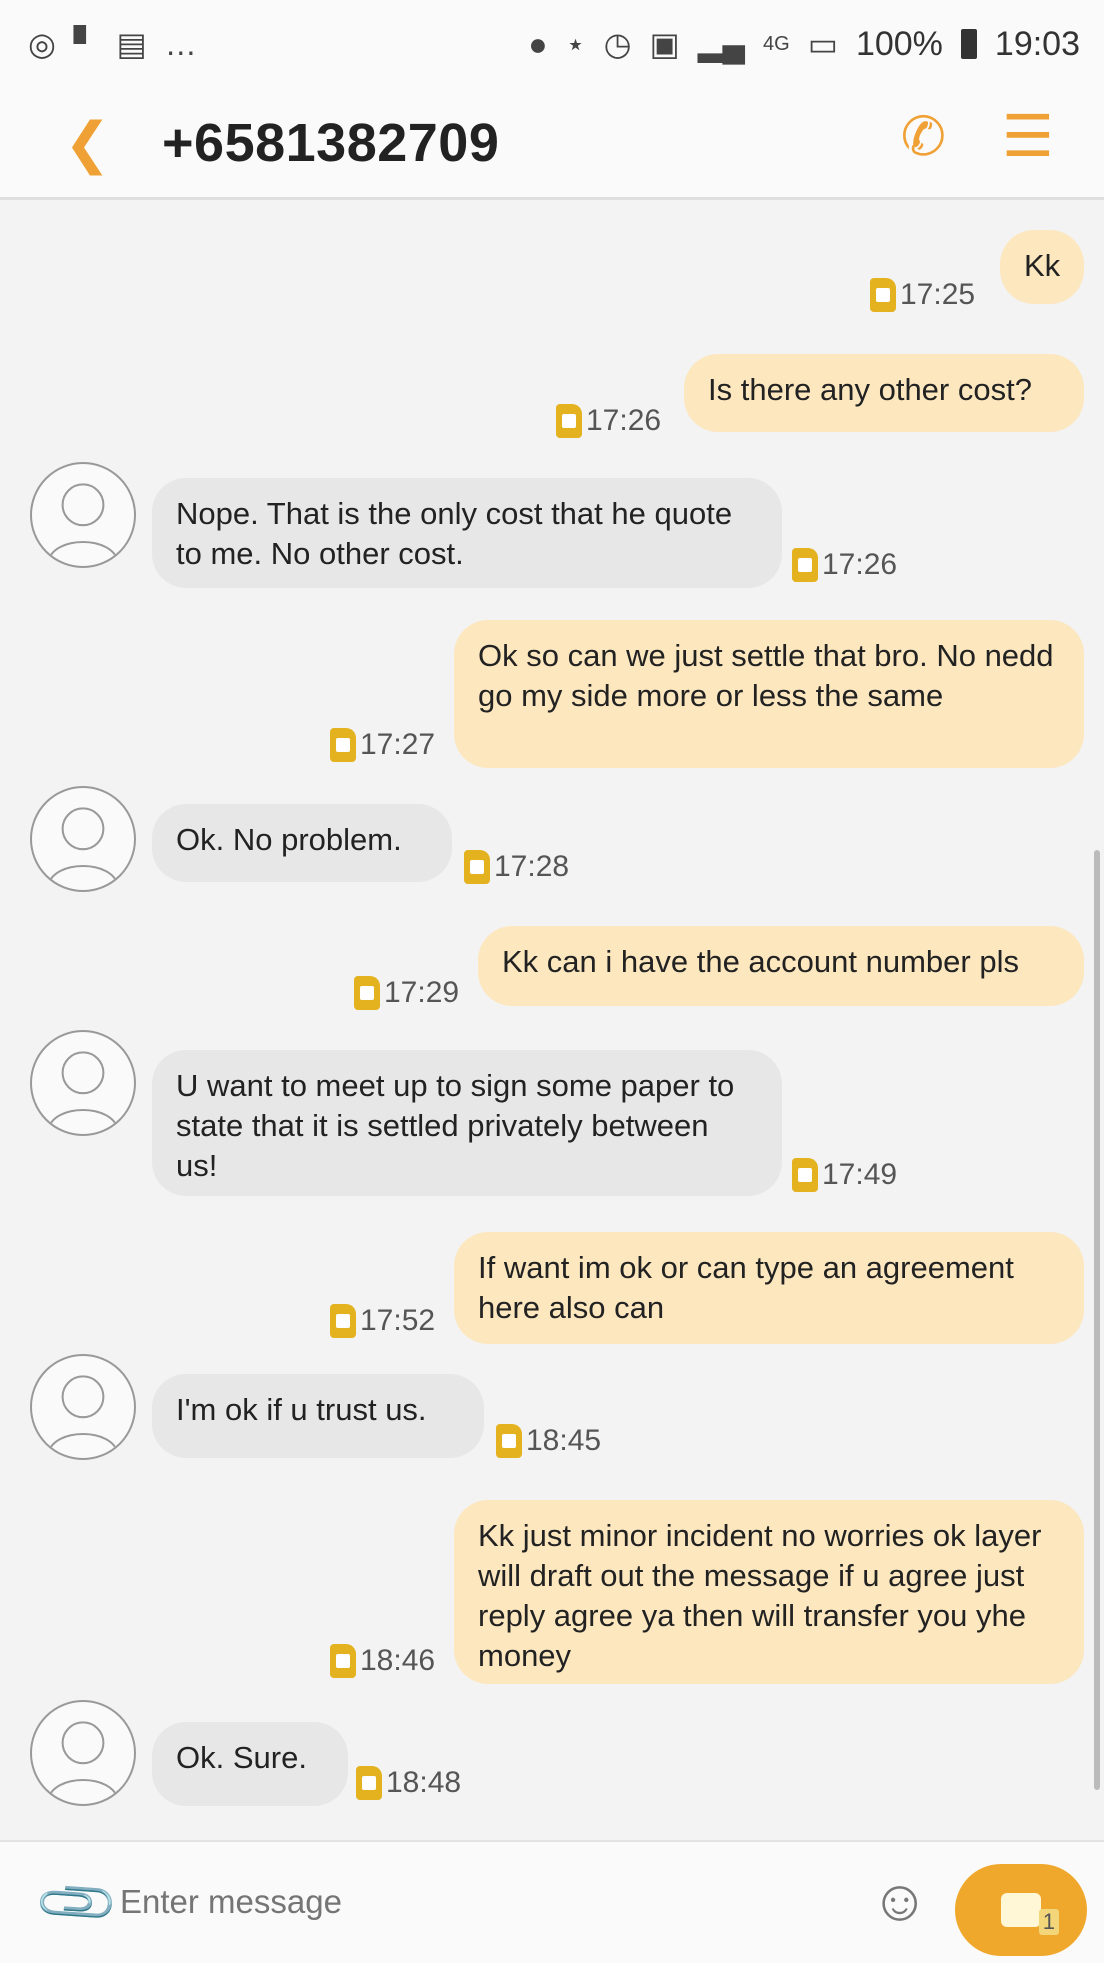 This screenshot has height=1963, width=1104. I want to click on message-text: Ok. Sure., so click(241, 1757).